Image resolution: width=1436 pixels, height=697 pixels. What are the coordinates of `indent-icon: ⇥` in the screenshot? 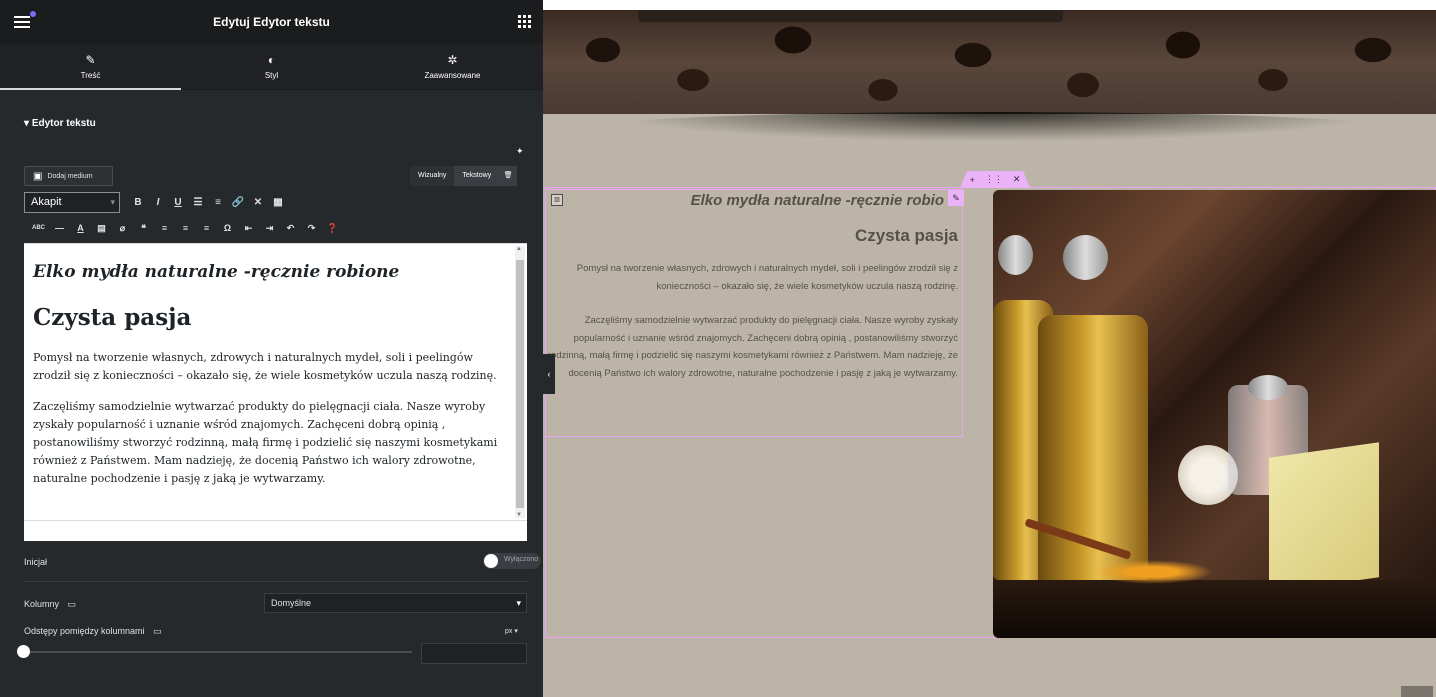 It's located at (269, 228).